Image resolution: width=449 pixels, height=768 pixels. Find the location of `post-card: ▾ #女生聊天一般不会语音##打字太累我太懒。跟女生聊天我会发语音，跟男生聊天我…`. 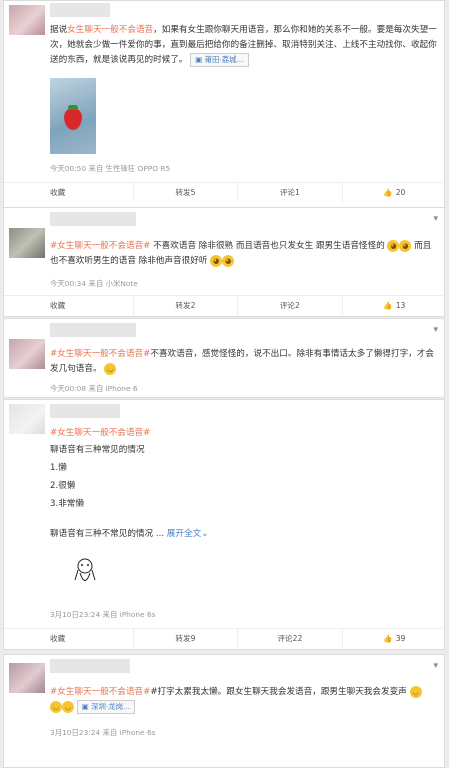

post-card: ▾ #女生聊天一般不会语音##打字太累我太懒。跟女生聊天我会发语音，跟男生聊天我… is located at coordinates (224, 711).